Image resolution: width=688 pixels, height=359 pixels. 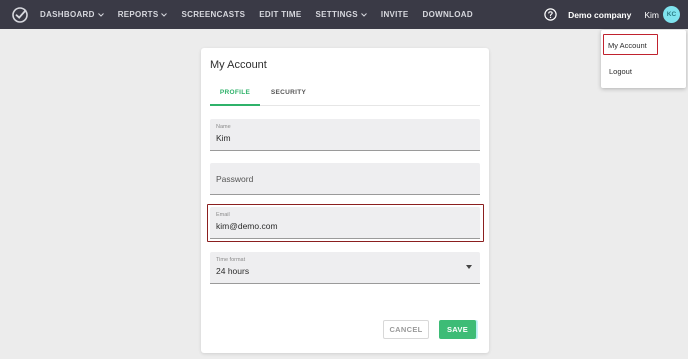 I want to click on tab-profile: PROFILE, so click(x=235, y=97).